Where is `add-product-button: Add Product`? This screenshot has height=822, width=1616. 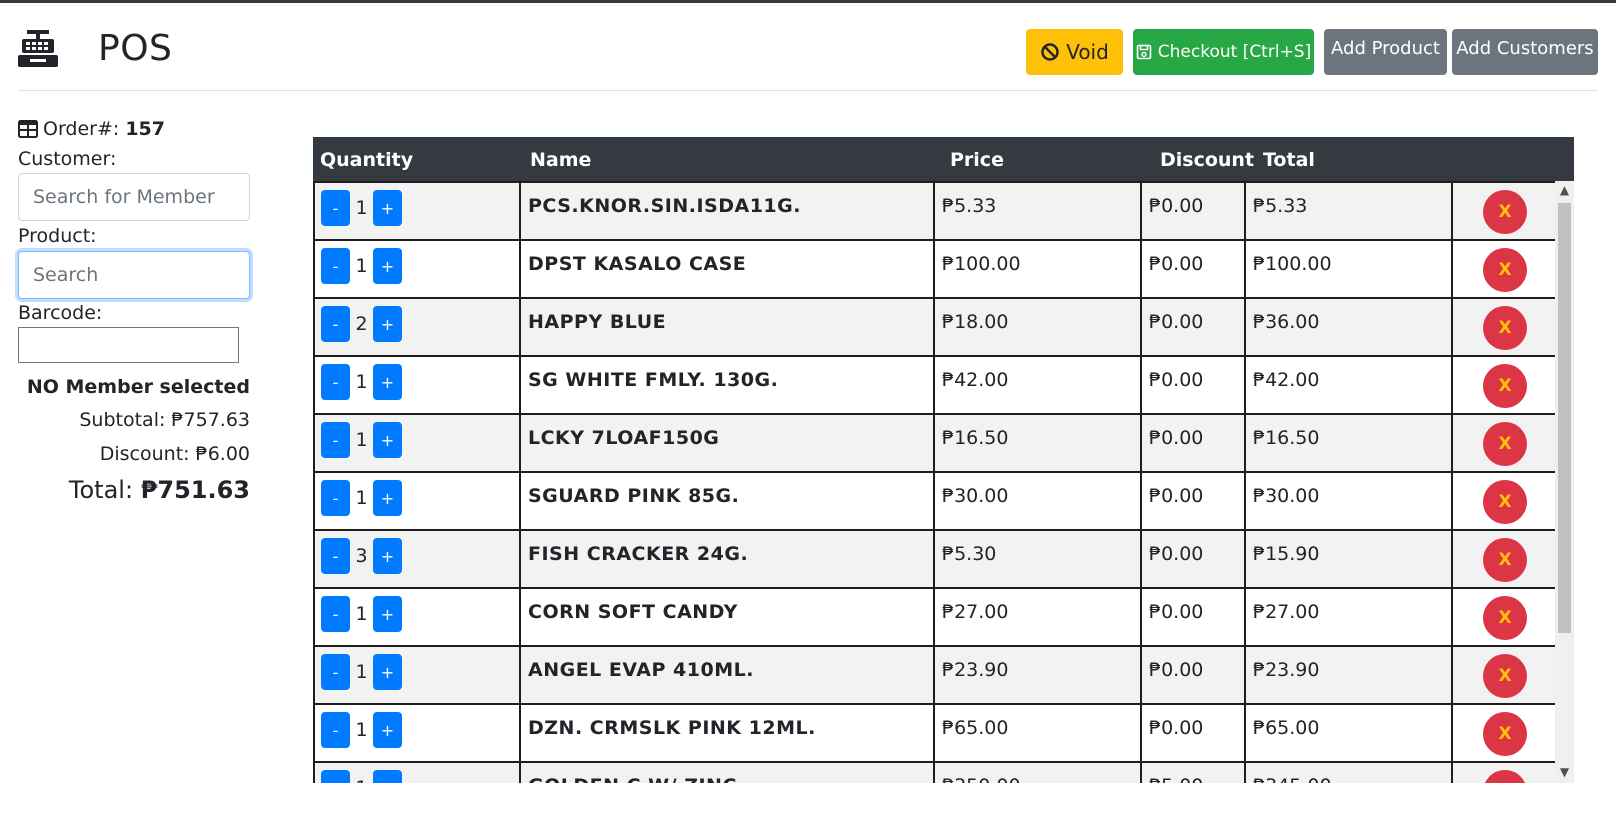
add-product-button: Add Product is located at coordinates (1385, 52).